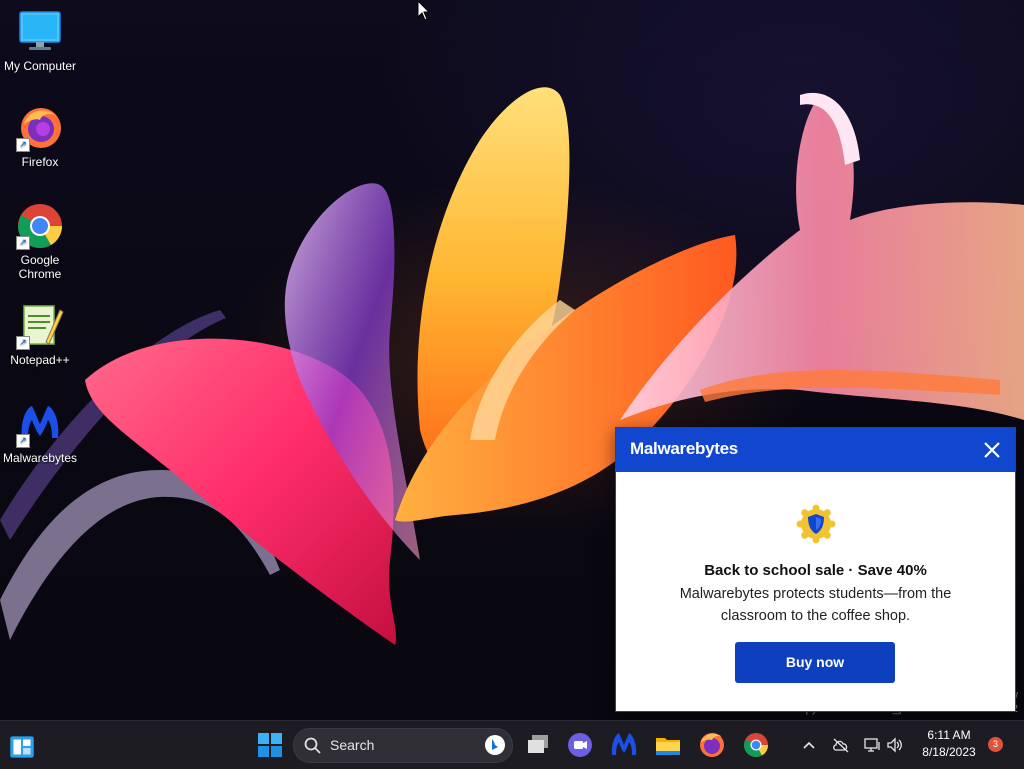 This screenshot has height=769, width=1024. Describe the element at coordinates (22, 747) in the screenshot. I see `widgets-icon` at that location.